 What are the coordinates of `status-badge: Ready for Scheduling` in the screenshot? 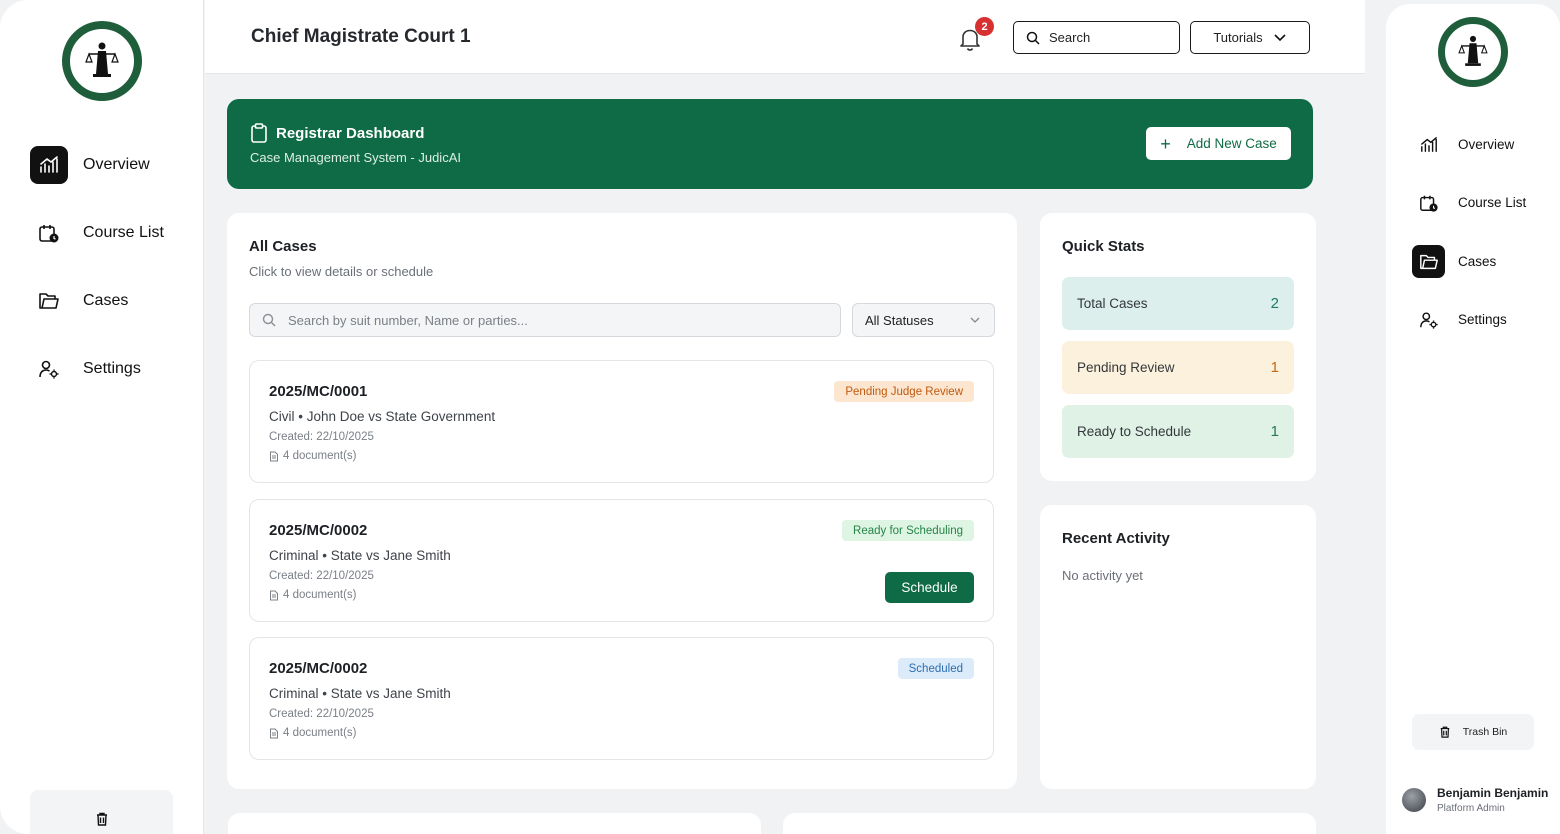 It's located at (908, 530).